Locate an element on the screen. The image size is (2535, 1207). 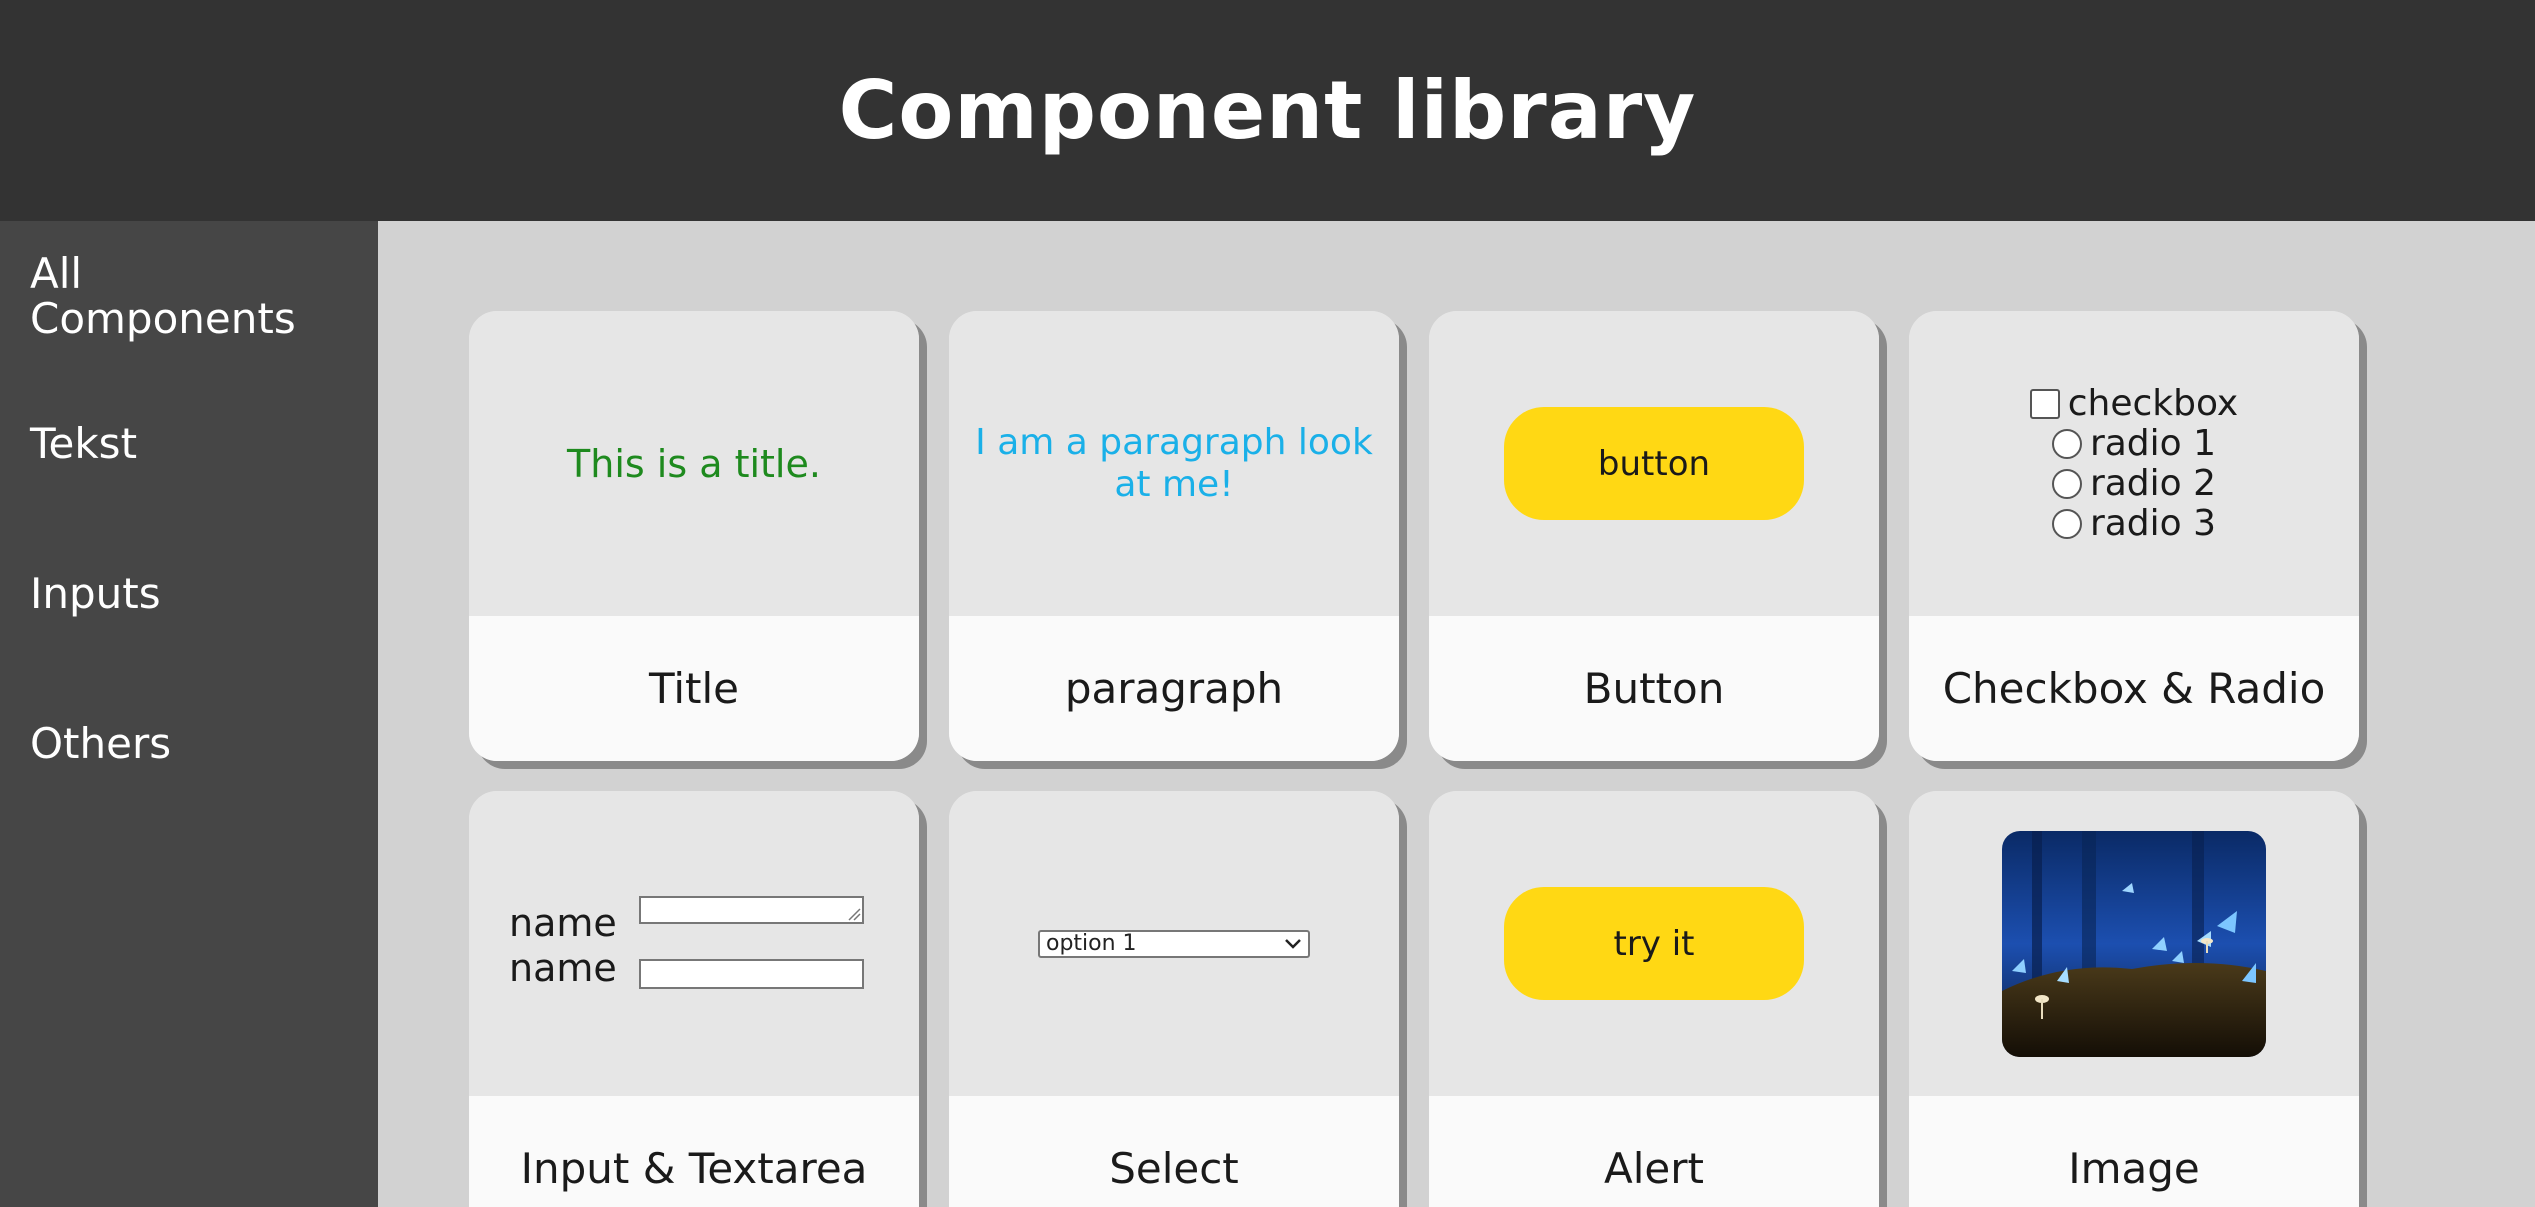
demo-button: button is located at coordinates (1654, 463).